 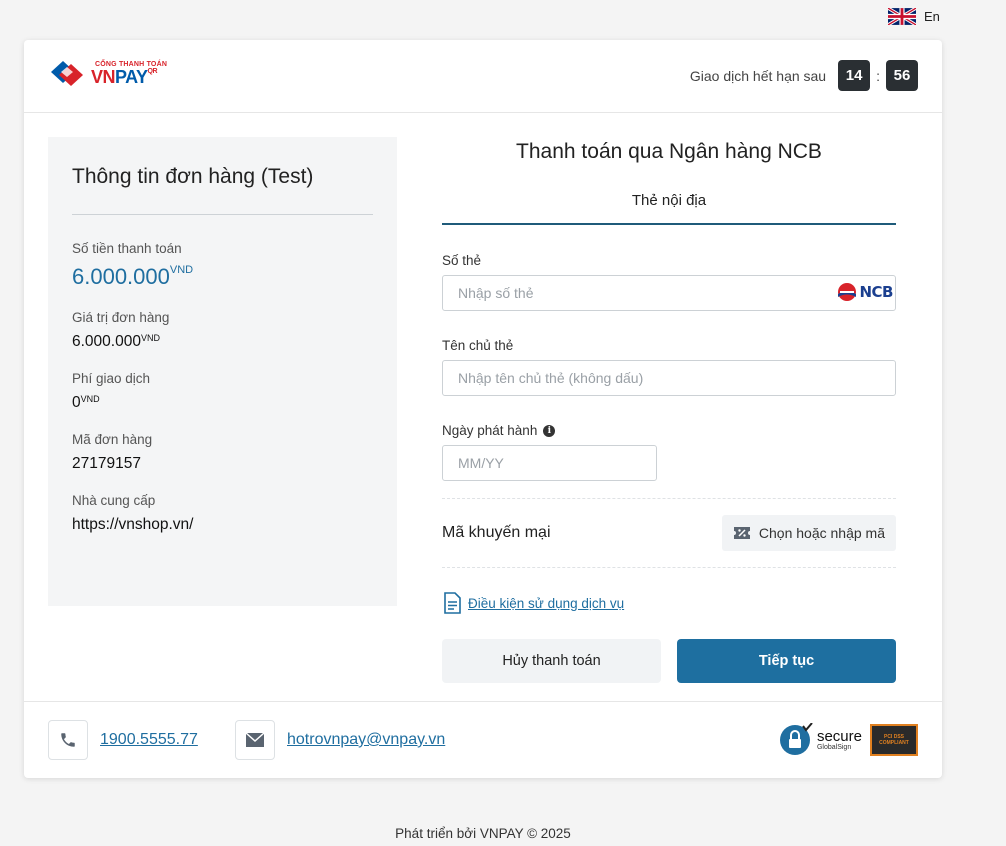 What do you see at coordinates (496, 293) in the screenshot?
I see `card-number-placeholder: Nhập số thẻ` at bounding box center [496, 293].